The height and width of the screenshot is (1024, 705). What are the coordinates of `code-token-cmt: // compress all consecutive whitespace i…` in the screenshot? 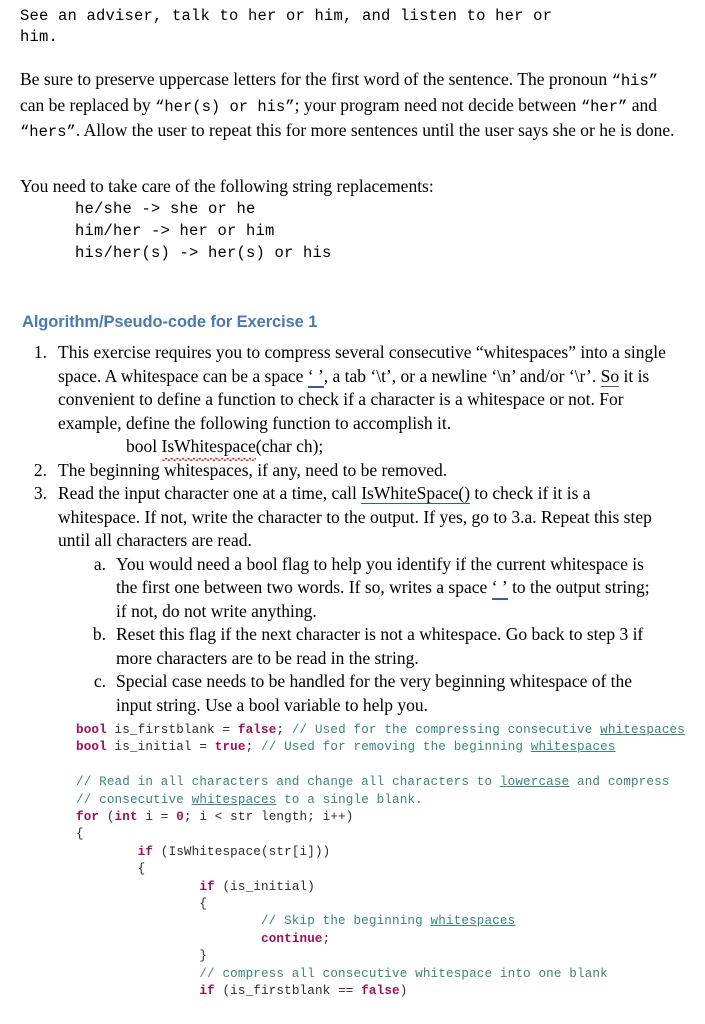 It's located at (342, 973).